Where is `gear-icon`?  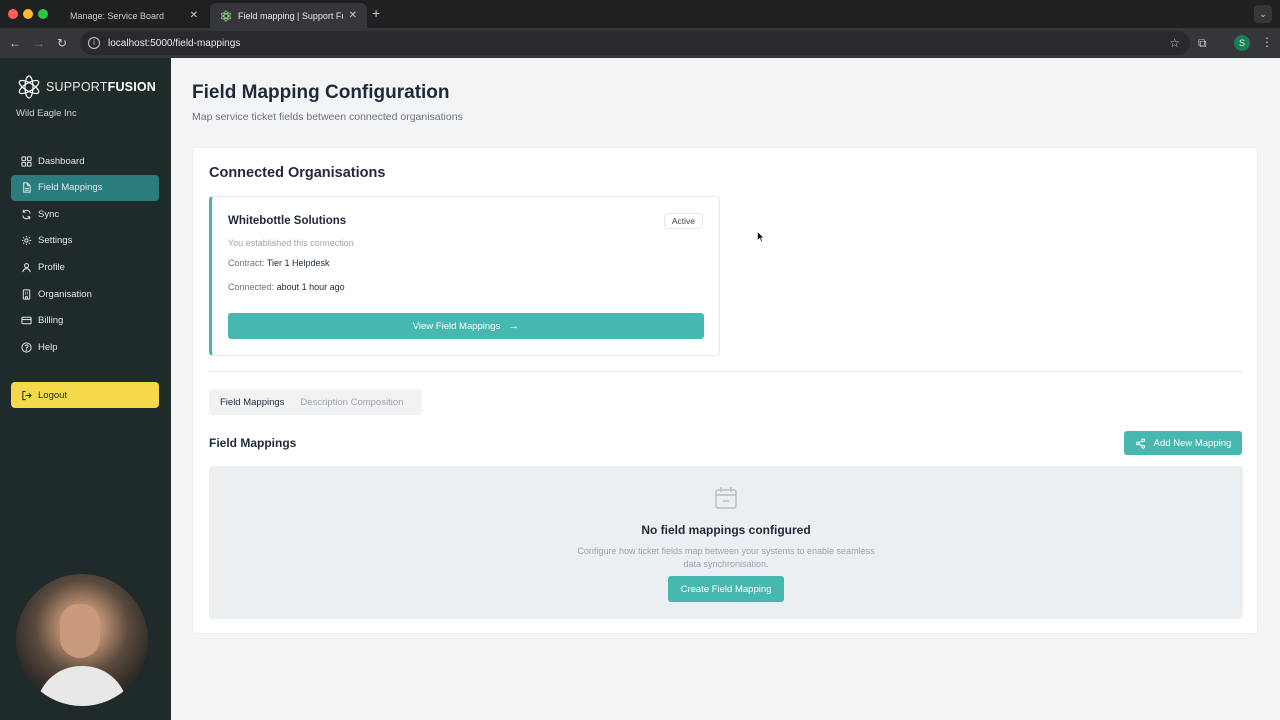
gear-icon is located at coordinates (26, 241).